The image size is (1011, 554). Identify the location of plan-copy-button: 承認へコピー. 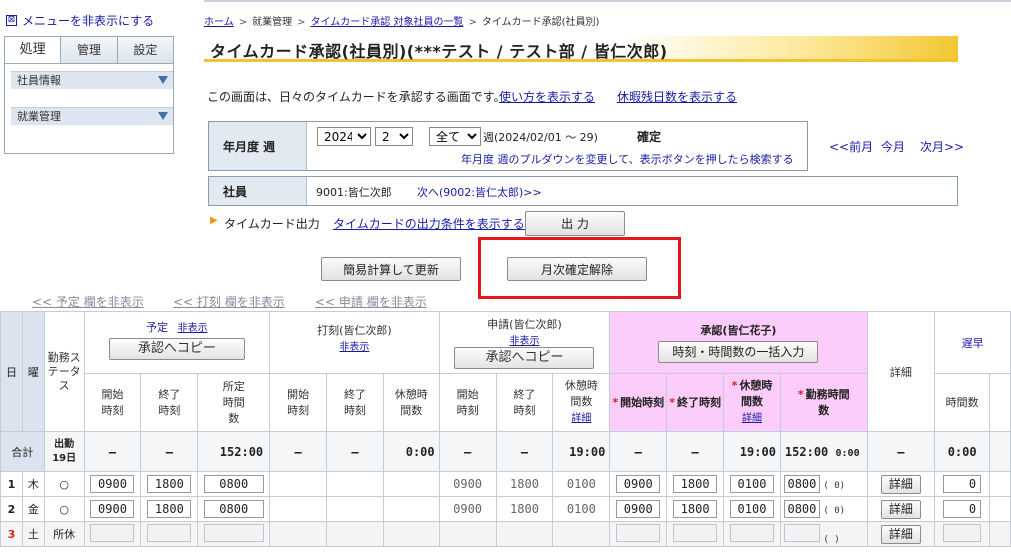
(176, 349).